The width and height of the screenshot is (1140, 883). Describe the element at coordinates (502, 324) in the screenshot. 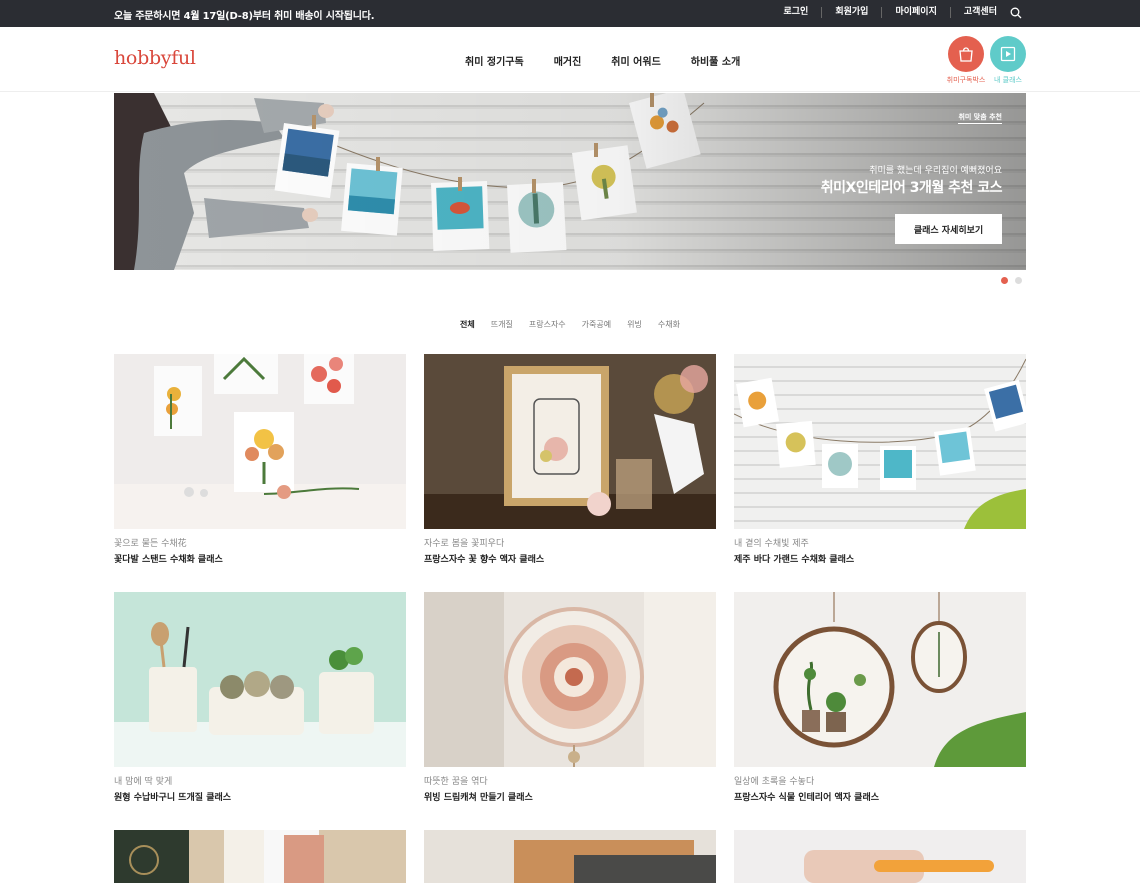

I see `category-knitting: 뜨개질` at that location.